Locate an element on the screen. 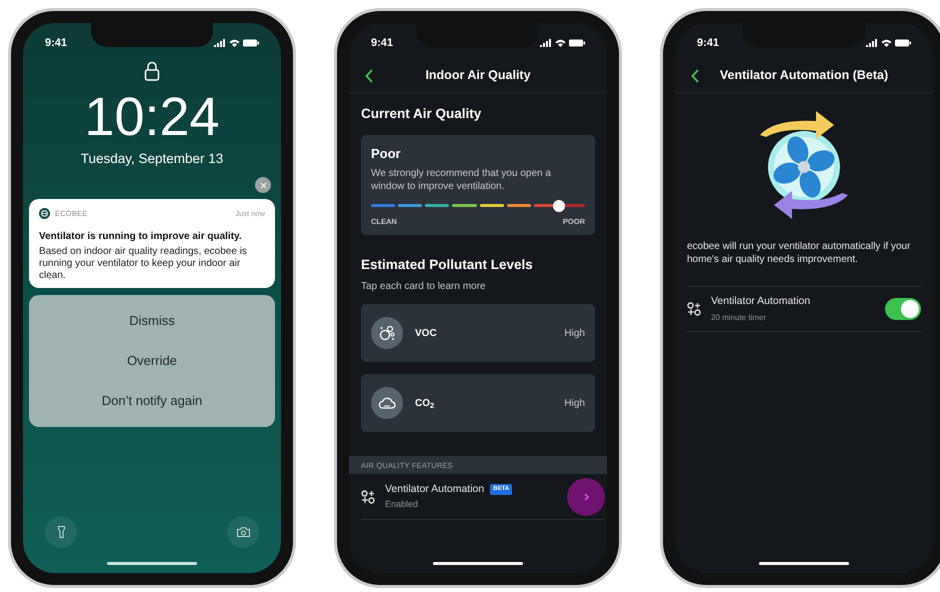 This screenshot has height=592, width=940. toggle-switch is located at coordinates (903, 309).